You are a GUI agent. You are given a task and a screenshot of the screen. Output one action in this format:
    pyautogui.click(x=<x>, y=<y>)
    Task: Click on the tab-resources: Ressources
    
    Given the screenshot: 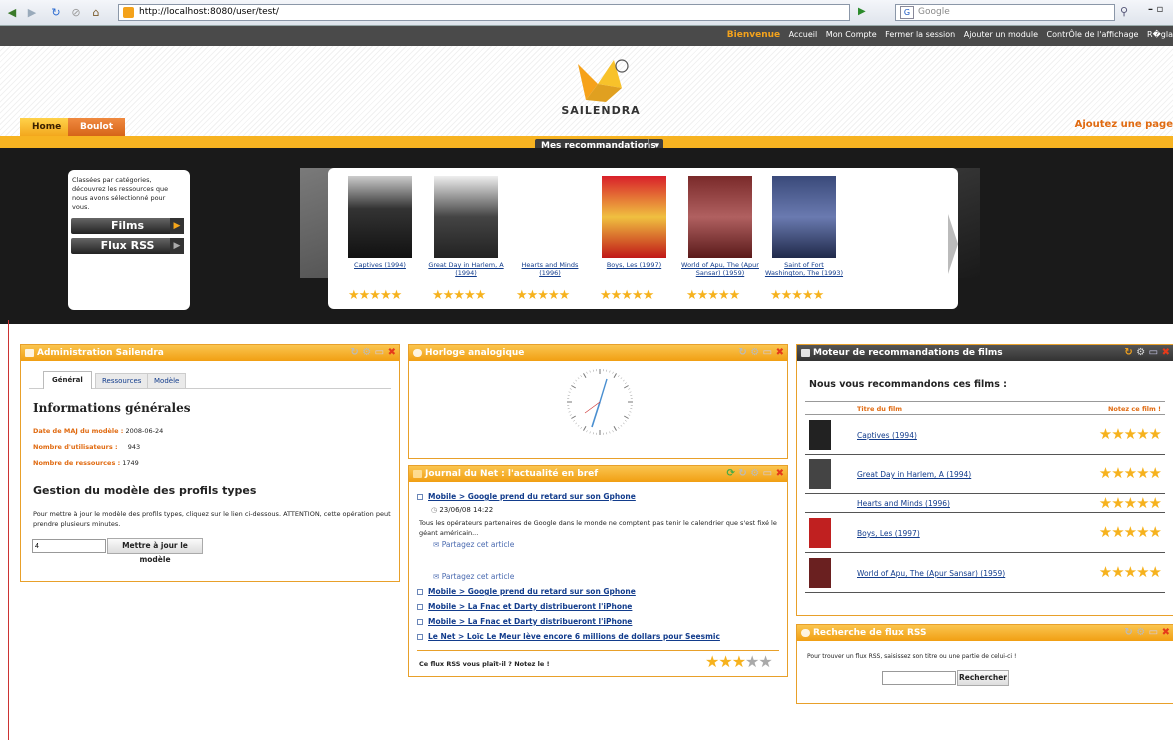 What is the action you would take?
    pyautogui.click(x=122, y=381)
    